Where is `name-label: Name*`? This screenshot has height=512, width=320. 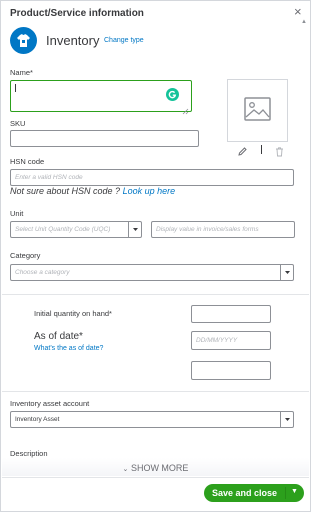 name-label: Name* is located at coordinates (21, 72).